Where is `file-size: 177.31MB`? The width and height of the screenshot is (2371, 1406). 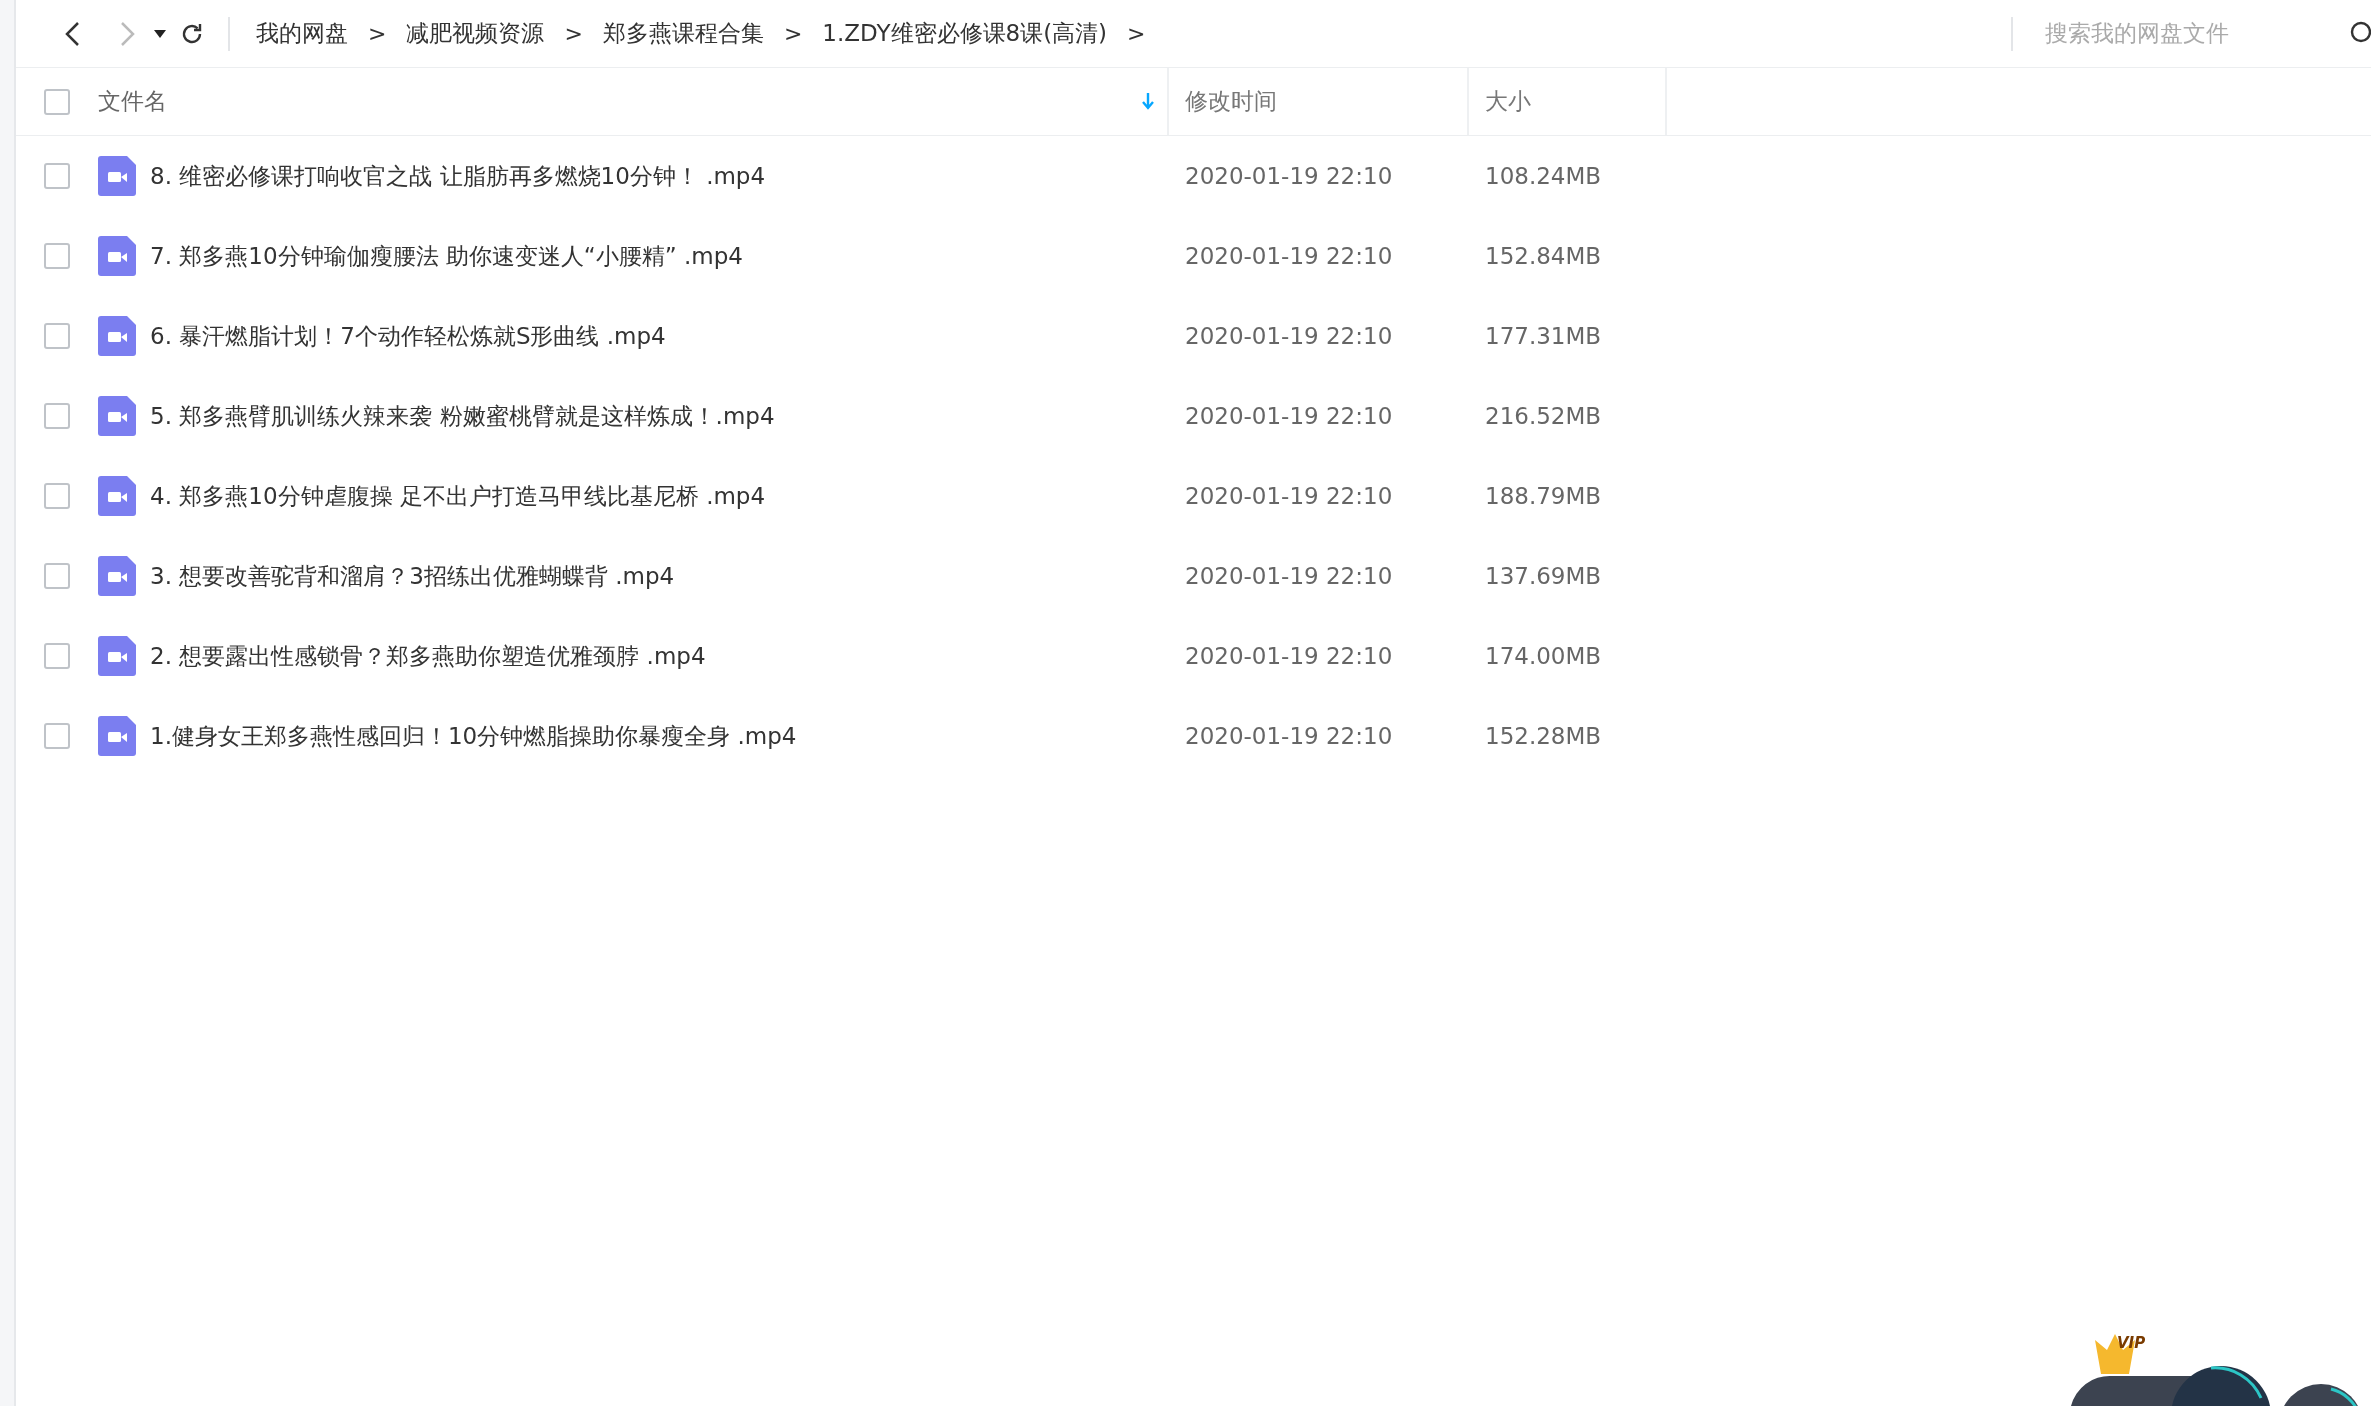
file-size: 177.31MB is located at coordinates (1543, 336).